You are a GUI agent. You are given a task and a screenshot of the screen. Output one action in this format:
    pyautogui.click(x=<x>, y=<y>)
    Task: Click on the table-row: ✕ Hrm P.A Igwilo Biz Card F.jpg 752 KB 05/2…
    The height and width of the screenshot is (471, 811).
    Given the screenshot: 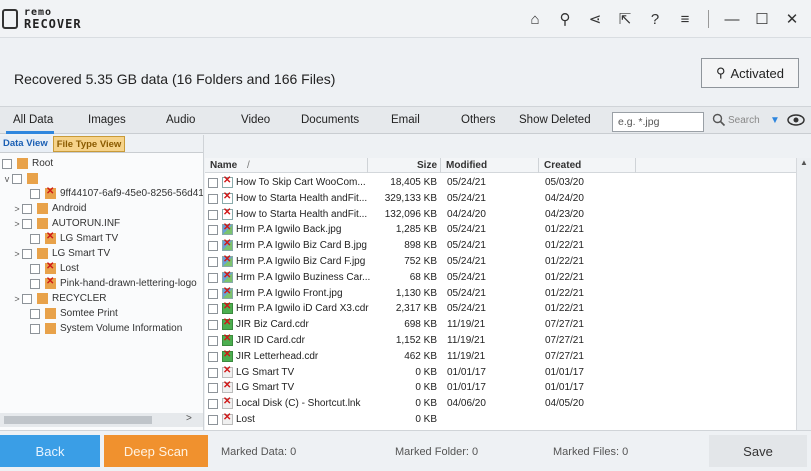 What is the action you would take?
    pyautogui.click(x=508, y=262)
    